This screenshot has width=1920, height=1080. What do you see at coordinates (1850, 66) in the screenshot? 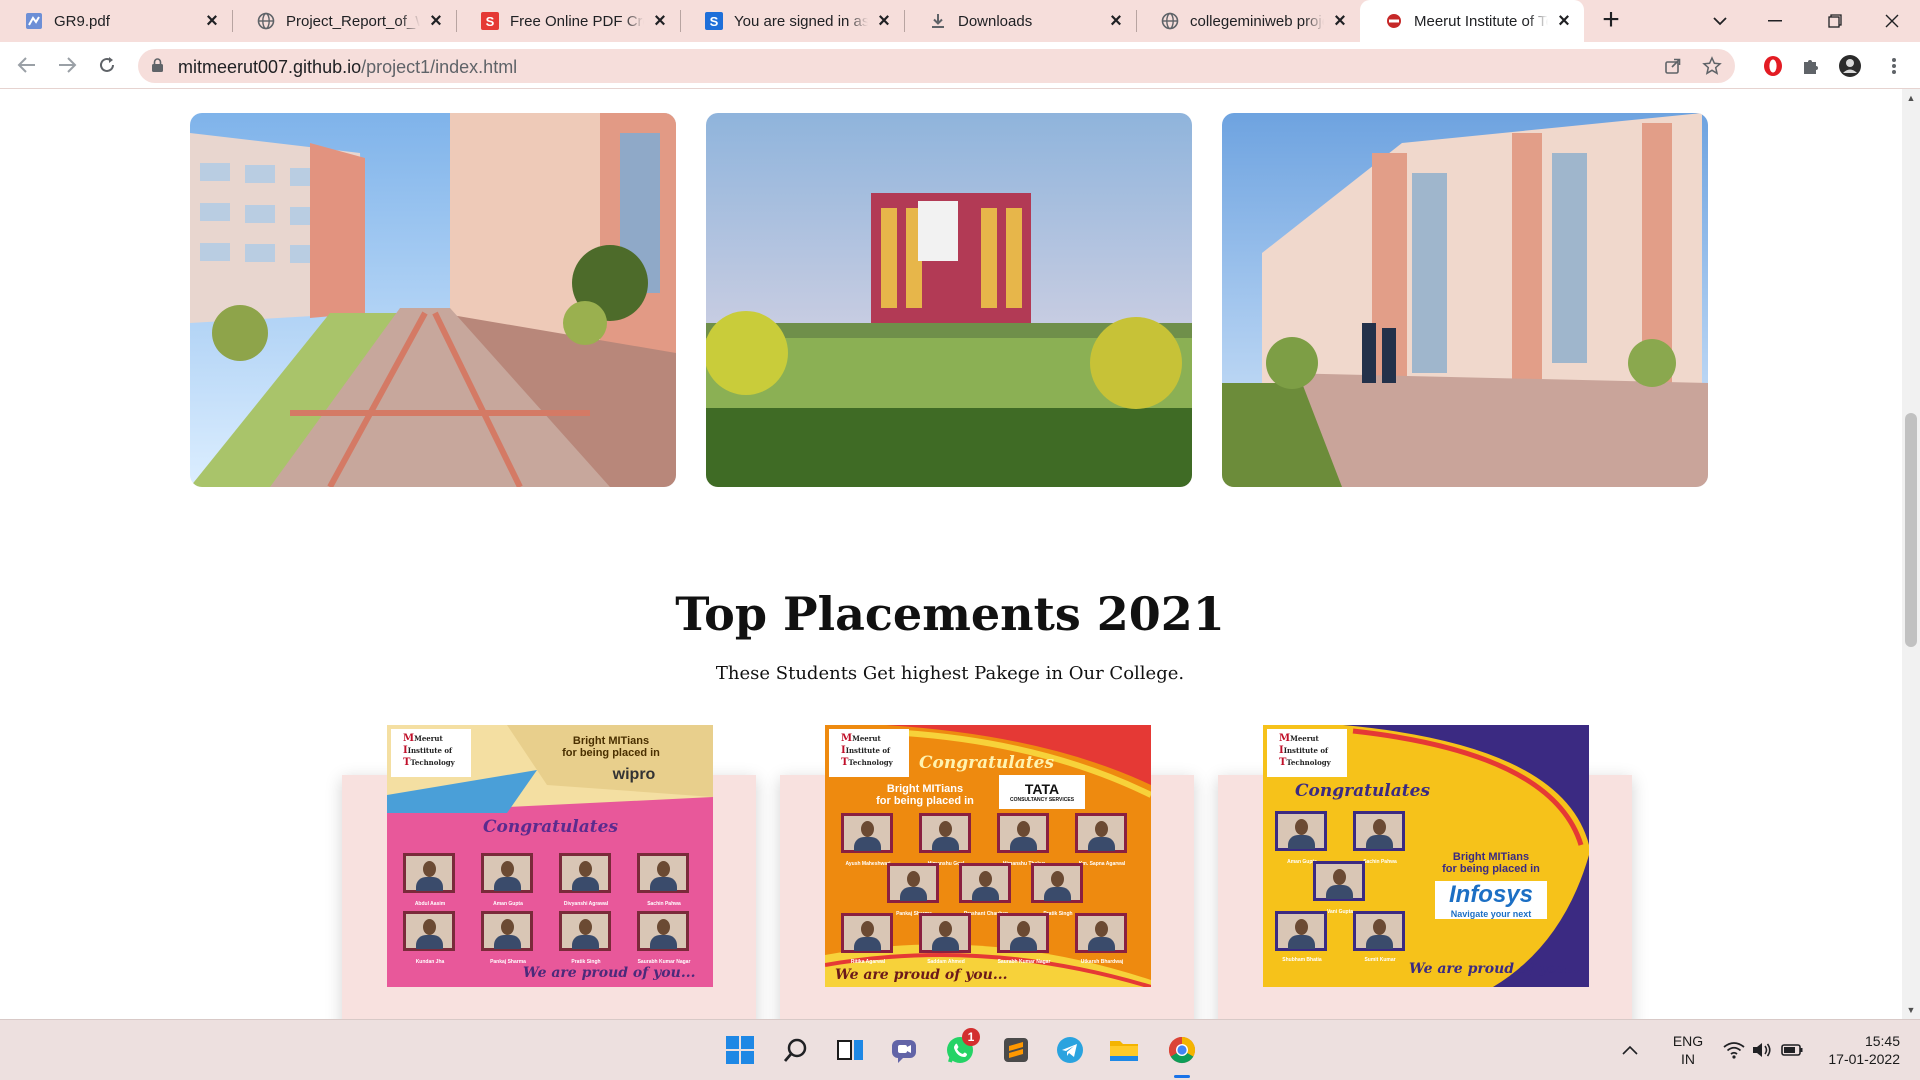
I see `profile-avatar-icon` at bounding box center [1850, 66].